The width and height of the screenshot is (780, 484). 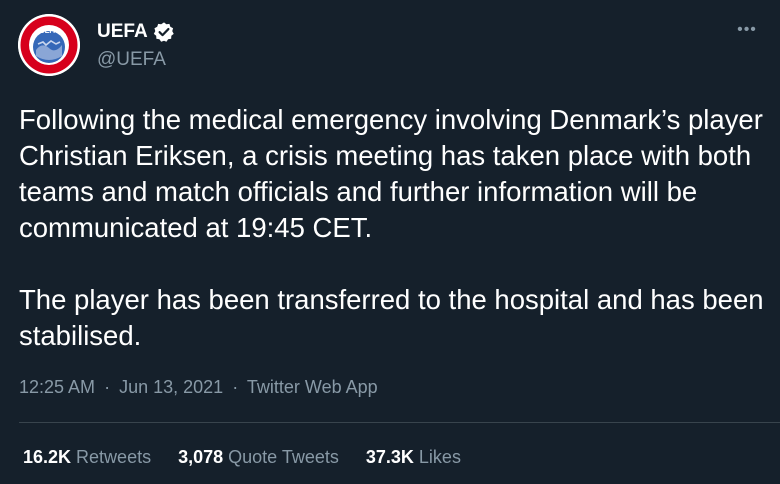 I want to click on likes-label: Likes, so click(x=439, y=457).